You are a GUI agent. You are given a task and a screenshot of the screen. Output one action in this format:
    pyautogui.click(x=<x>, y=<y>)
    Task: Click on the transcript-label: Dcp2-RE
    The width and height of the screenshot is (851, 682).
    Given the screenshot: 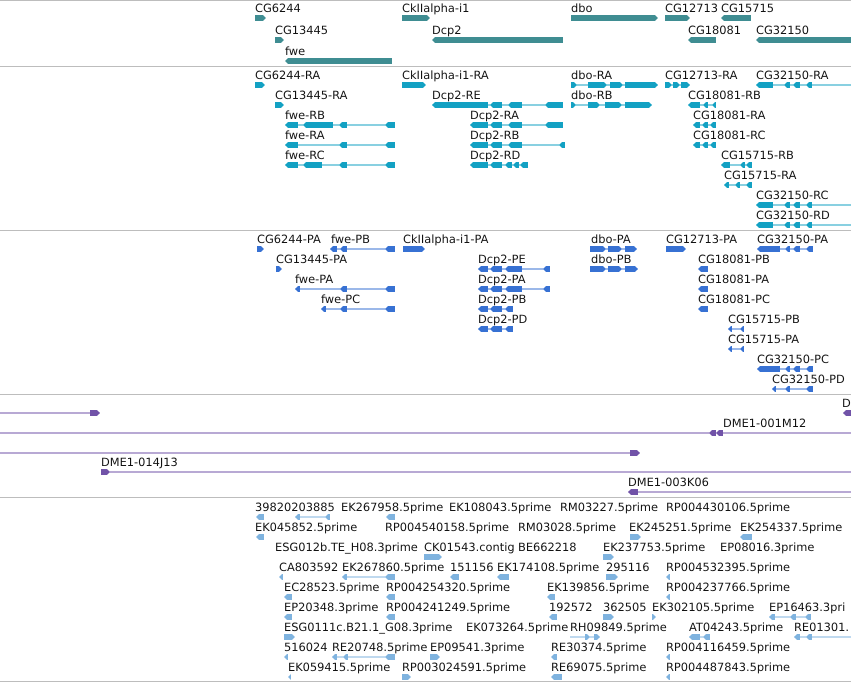 What is the action you would take?
    pyautogui.click(x=456, y=95)
    